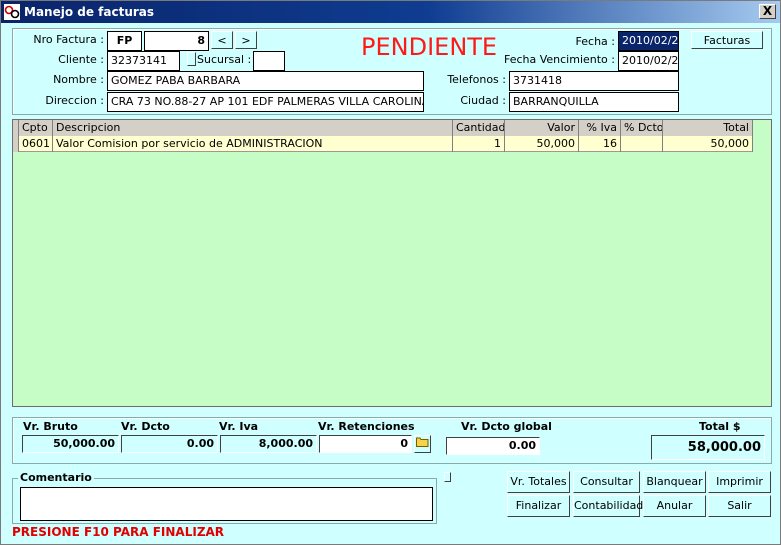  Describe the element at coordinates (68, 39) in the screenshot. I see `nro-factura-label: Nro Factura :` at that location.